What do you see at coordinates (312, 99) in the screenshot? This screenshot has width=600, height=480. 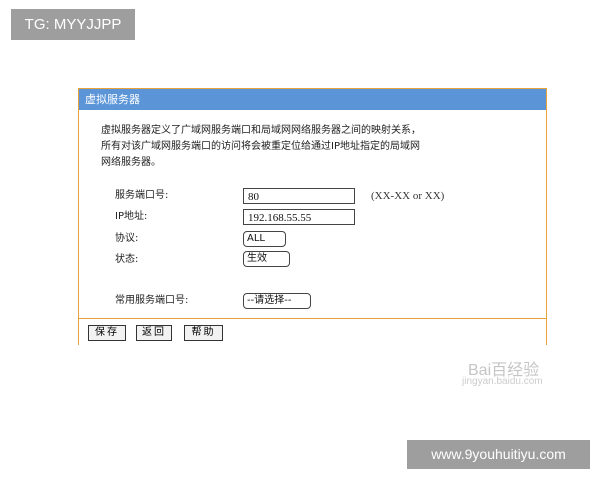 I see `panel-title: 虚拟服务器` at bounding box center [312, 99].